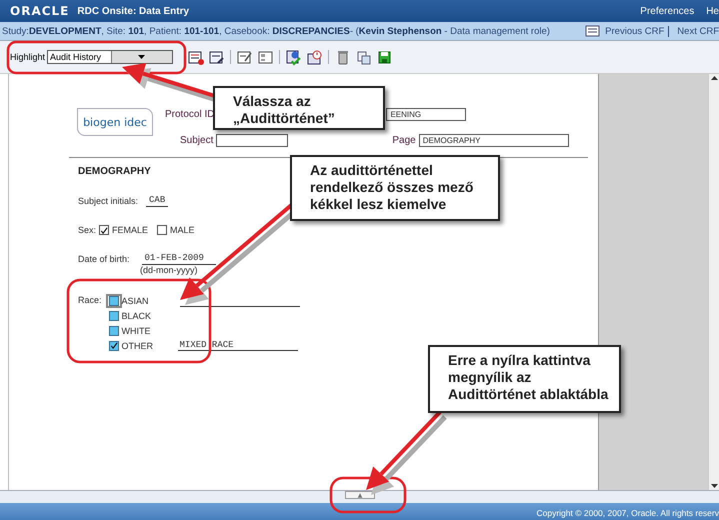 This screenshot has height=520, width=719. Describe the element at coordinates (359, 511) in the screenshot. I see `copyright-bar: Copyright © 2000, 2007, Oracle. All rights reserv` at that location.